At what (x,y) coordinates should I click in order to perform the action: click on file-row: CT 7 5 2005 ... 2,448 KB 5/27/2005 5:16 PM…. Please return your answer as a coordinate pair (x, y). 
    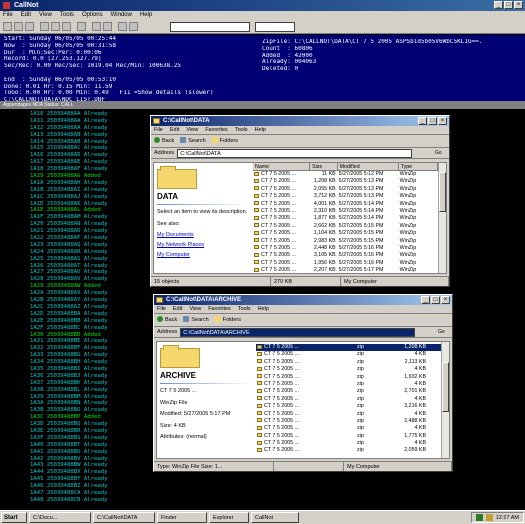
    Looking at the image, I should click on (345, 248).